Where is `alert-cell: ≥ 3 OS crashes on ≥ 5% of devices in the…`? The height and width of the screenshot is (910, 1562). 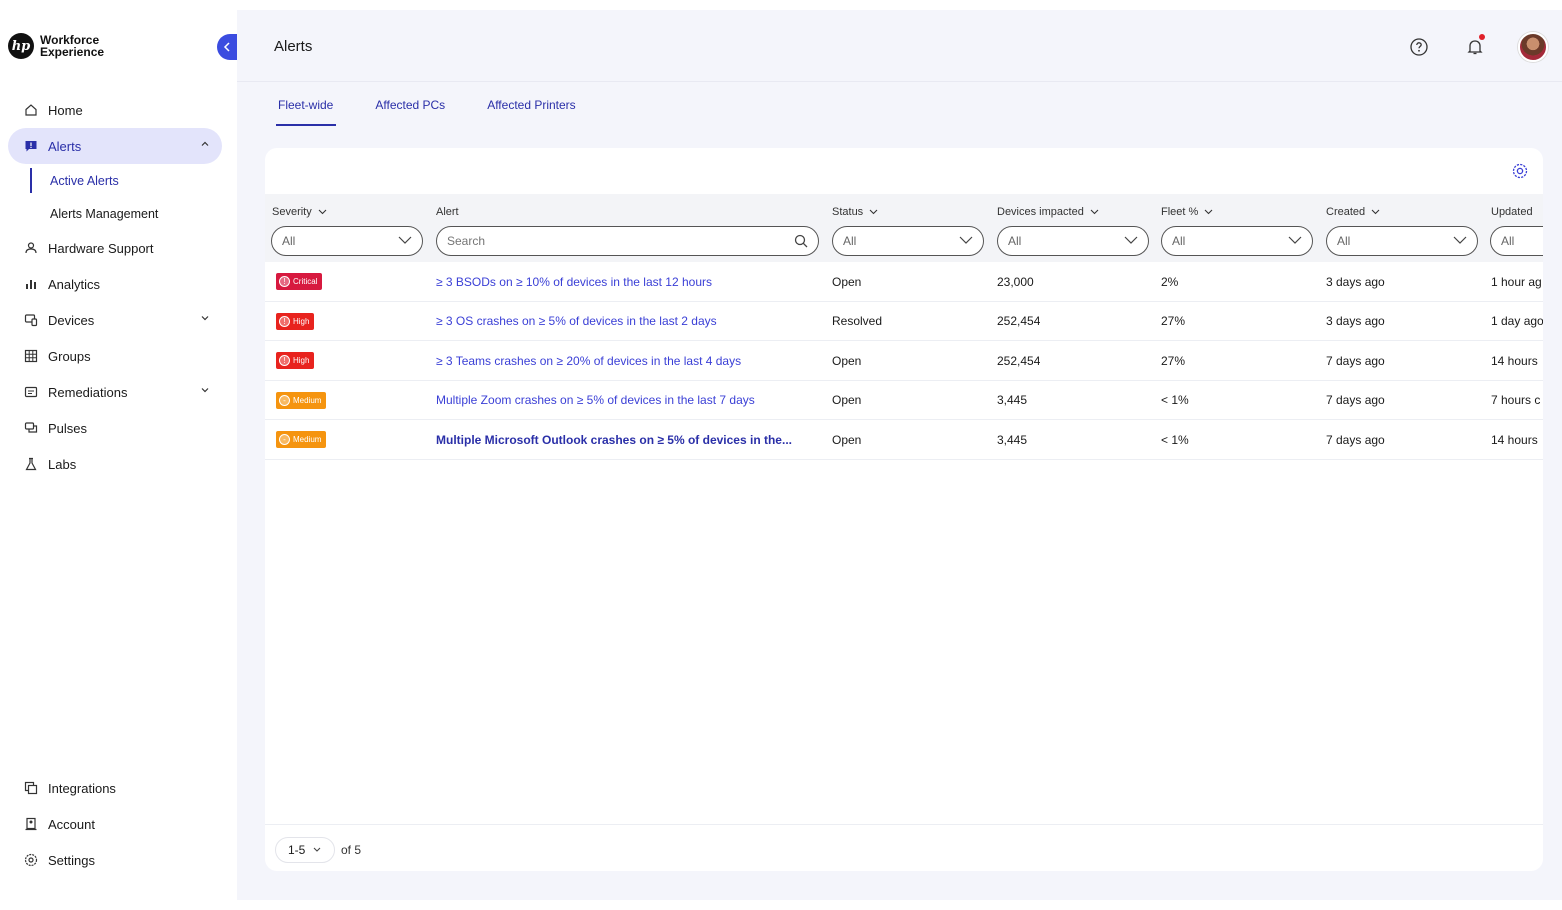 alert-cell: ≥ 3 OS crashes on ≥ 5% of devices in the… is located at coordinates (628, 321).